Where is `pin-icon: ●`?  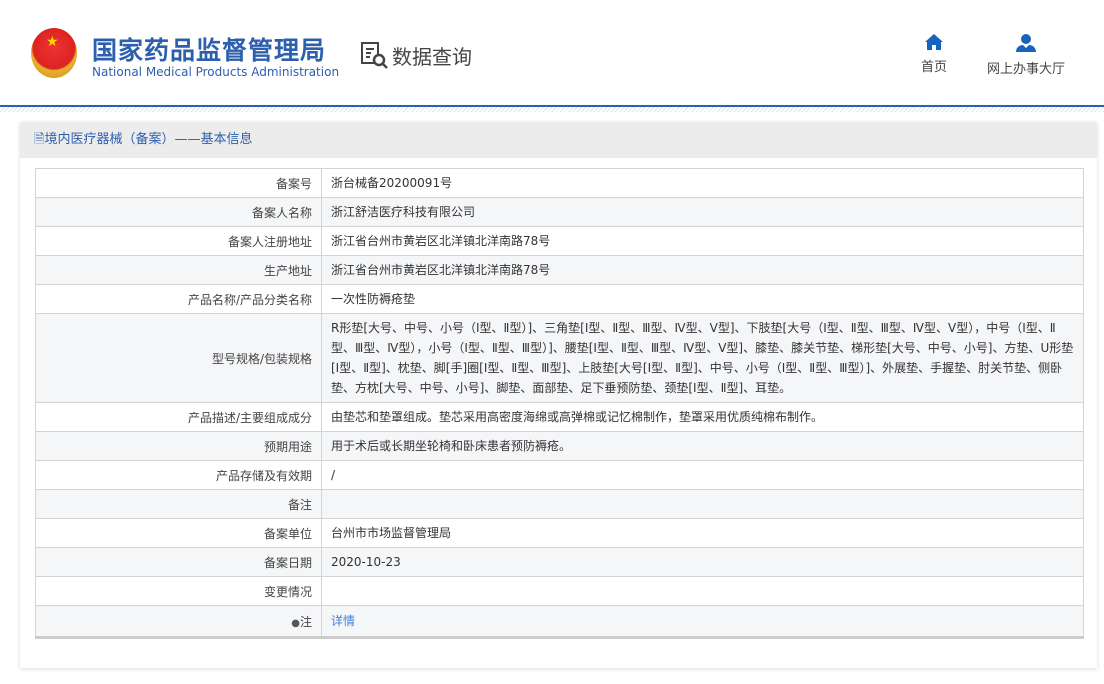 pin-icon: ● is located at coordinates (295, 623).